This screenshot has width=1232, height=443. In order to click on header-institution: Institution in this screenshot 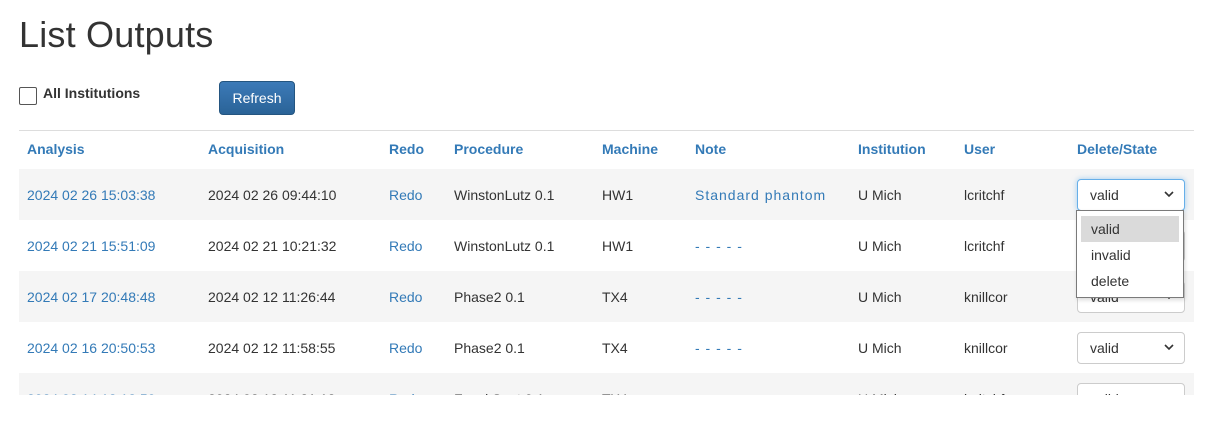, I will do `click(903, 150)`.